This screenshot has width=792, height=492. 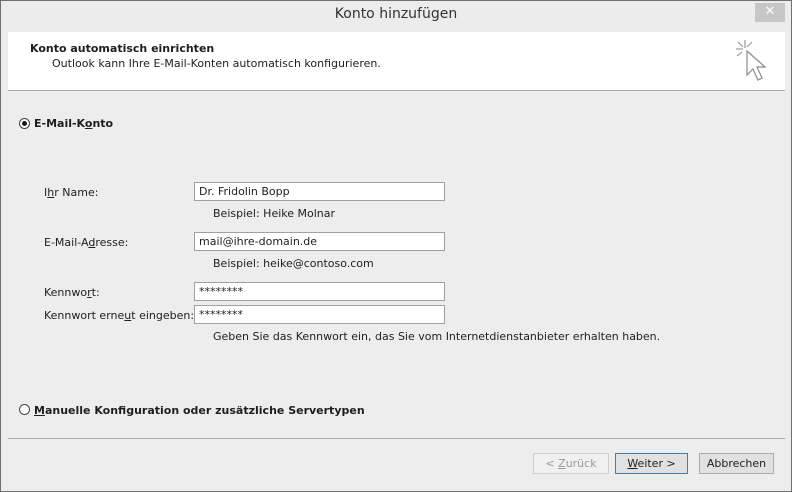 I want to click on wizard-cursor-icon, so click(x=751, y=60).